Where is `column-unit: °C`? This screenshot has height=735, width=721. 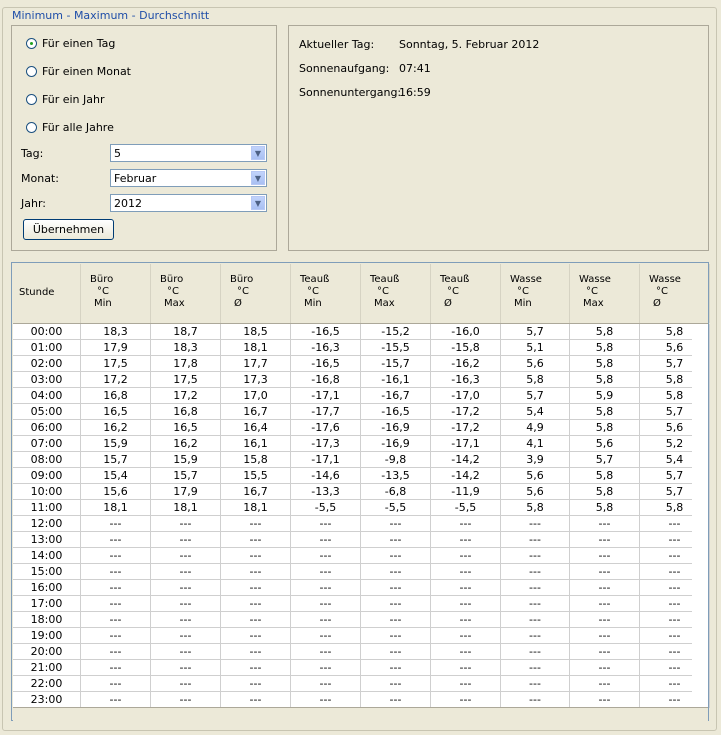 column-unit: °C is located at coordinates (243, 291).